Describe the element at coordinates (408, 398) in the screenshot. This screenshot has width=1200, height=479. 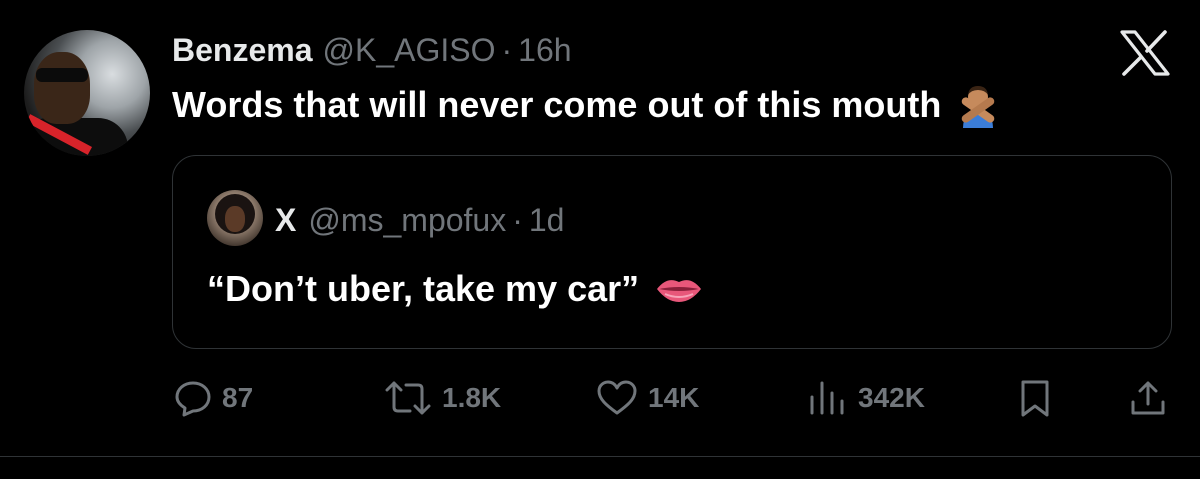
I see `repost-icon` at that location.